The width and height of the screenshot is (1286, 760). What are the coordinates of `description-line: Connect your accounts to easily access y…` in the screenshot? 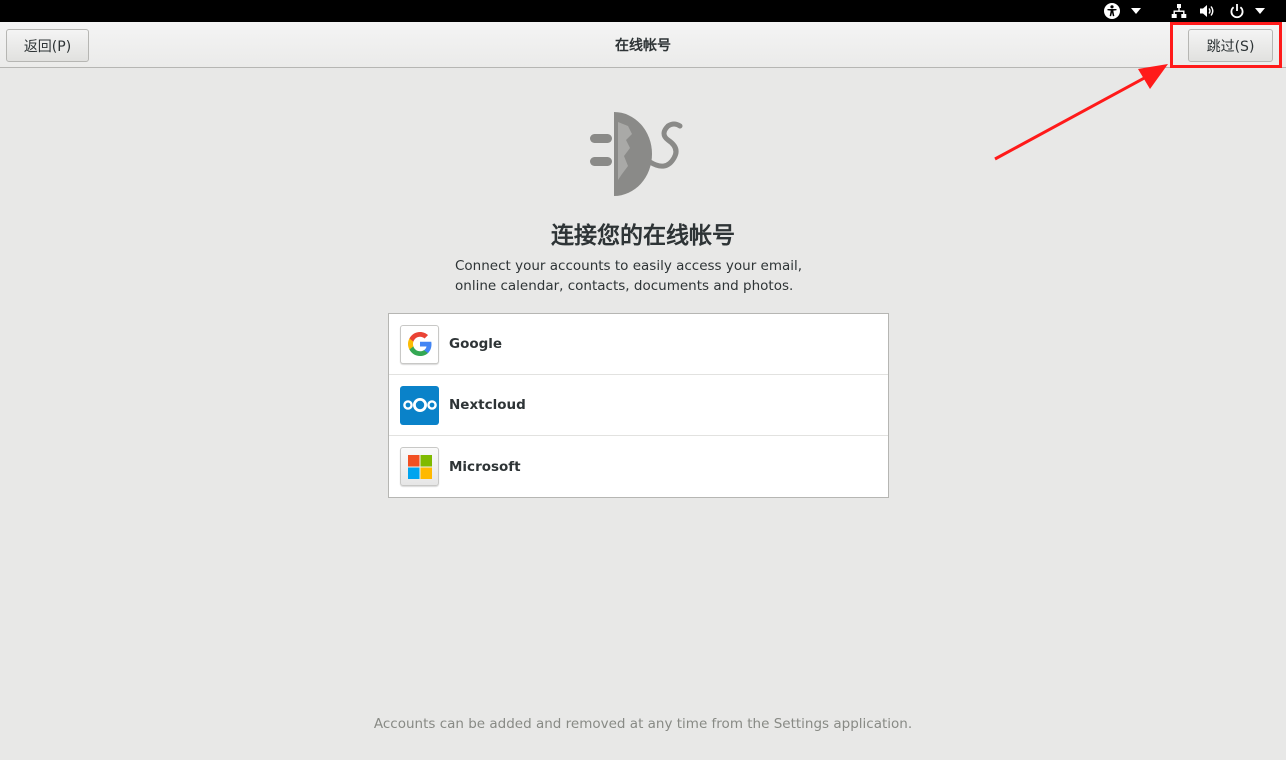 It's located at (629, 266).